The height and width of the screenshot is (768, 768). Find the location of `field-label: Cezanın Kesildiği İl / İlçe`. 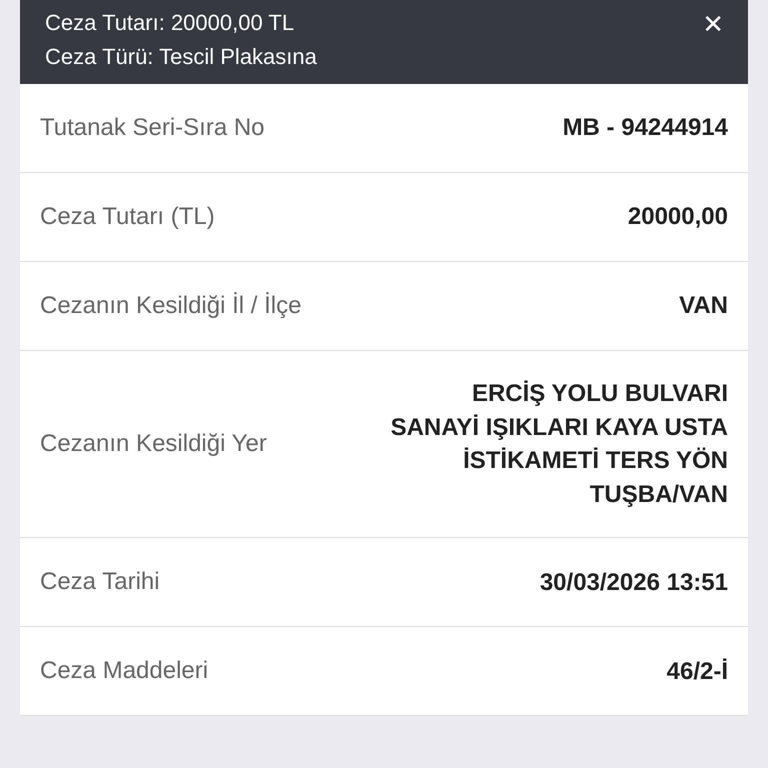

field-label: Cezanın Kesildiği İl / İlçe is located at coordinates (171, 306).